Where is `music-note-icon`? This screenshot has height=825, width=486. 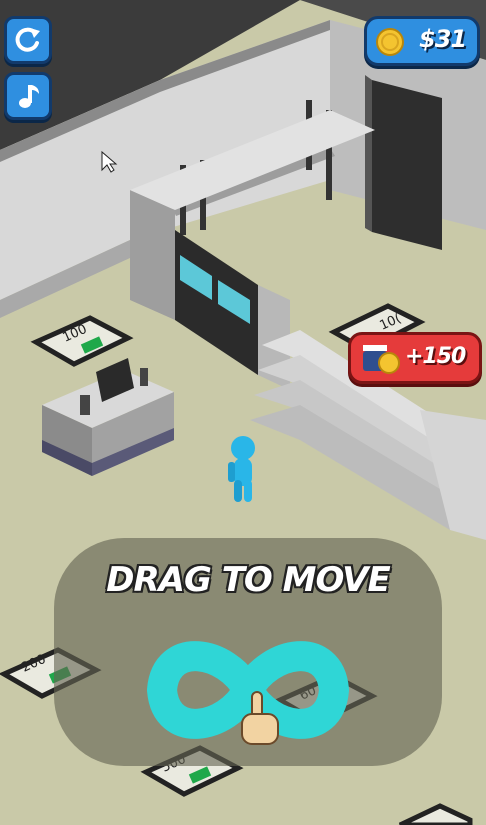 music-note-icon is located at coordinates (29, 96).